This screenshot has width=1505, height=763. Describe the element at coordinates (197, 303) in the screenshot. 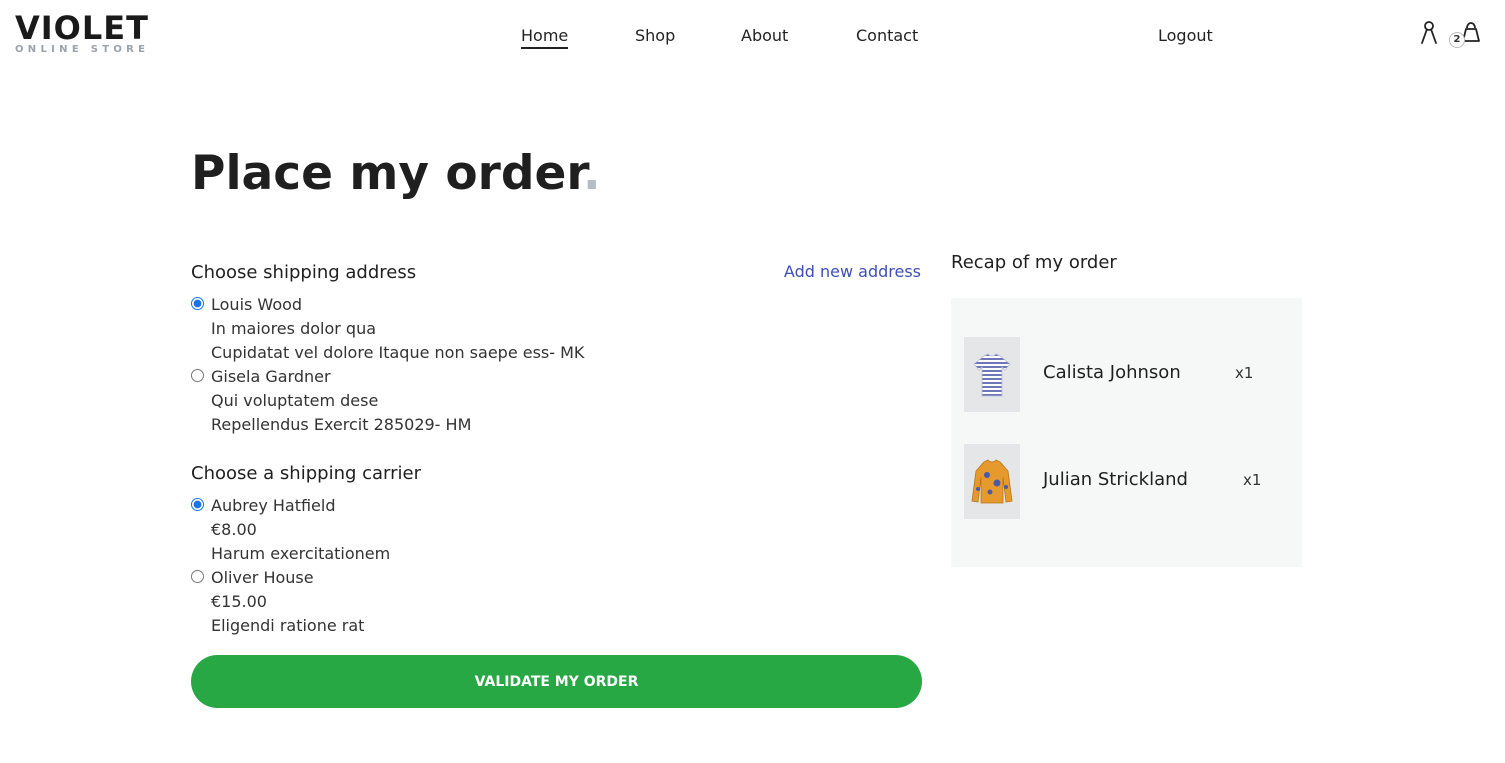

I see `address-radio-louis-wood` at that location.